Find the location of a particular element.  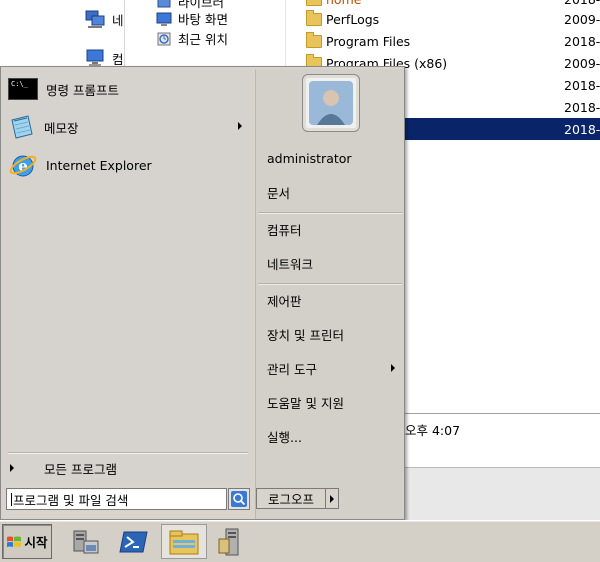

chevron-right-icon is located at coordinates (332, 498).